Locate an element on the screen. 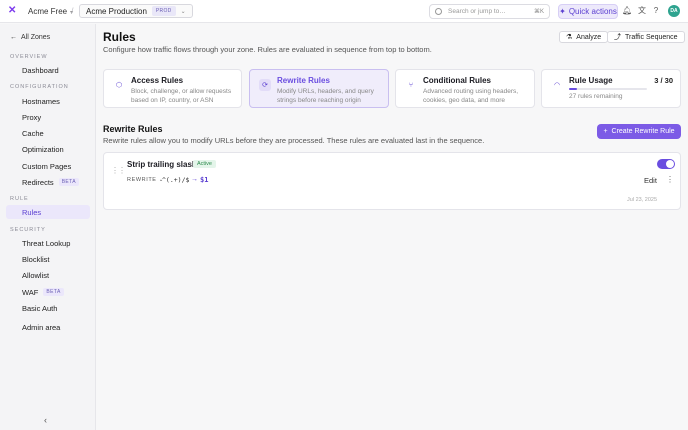 The image size is (688, 430). sidebar-section-label: RULE is located at coordinates (19, 199).